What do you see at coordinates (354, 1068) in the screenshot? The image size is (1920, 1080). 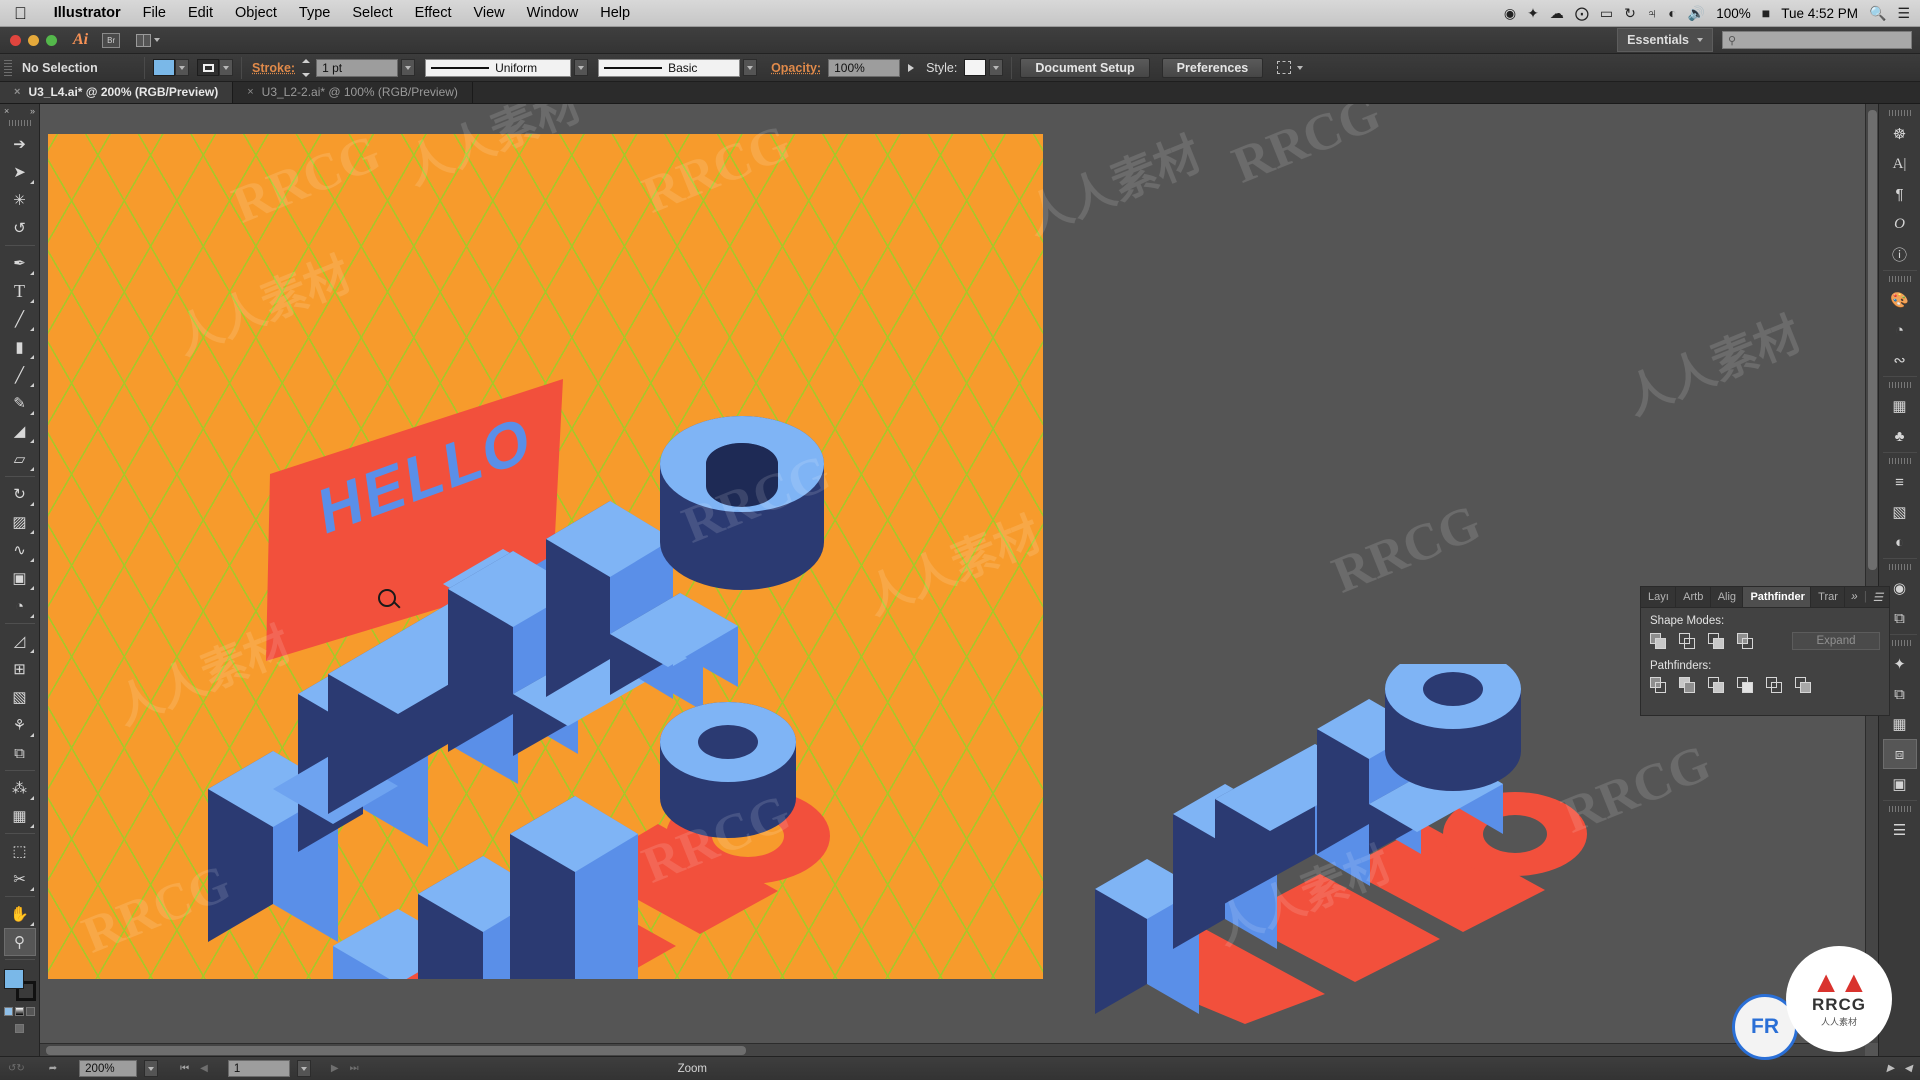 I see `last-page-icon: ⏭` at bounding box center [354, 1068].